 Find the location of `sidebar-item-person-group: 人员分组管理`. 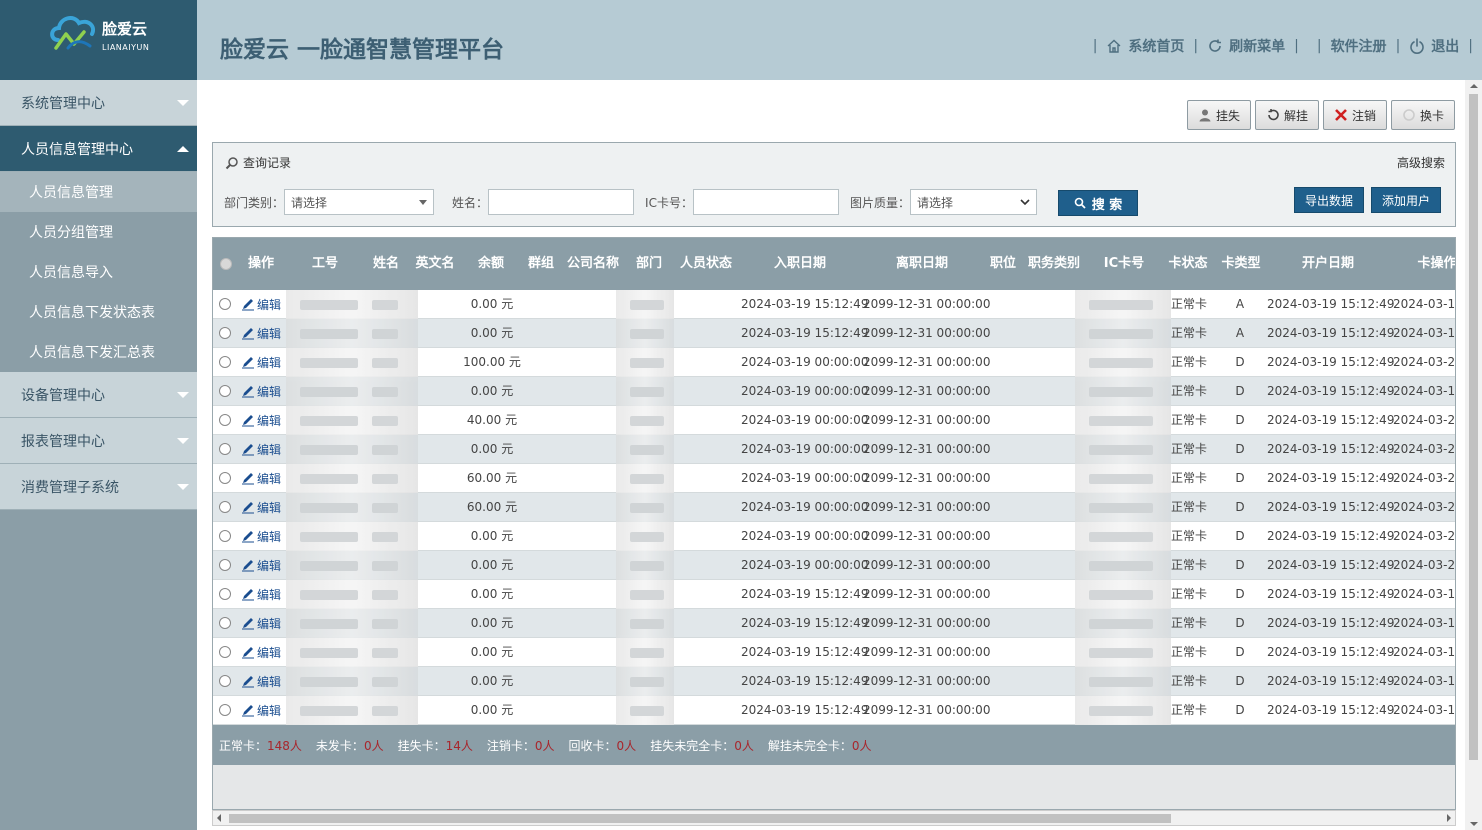

sidebar-item-person-group: 人员分组管理 is located at coordinates (98, 232).